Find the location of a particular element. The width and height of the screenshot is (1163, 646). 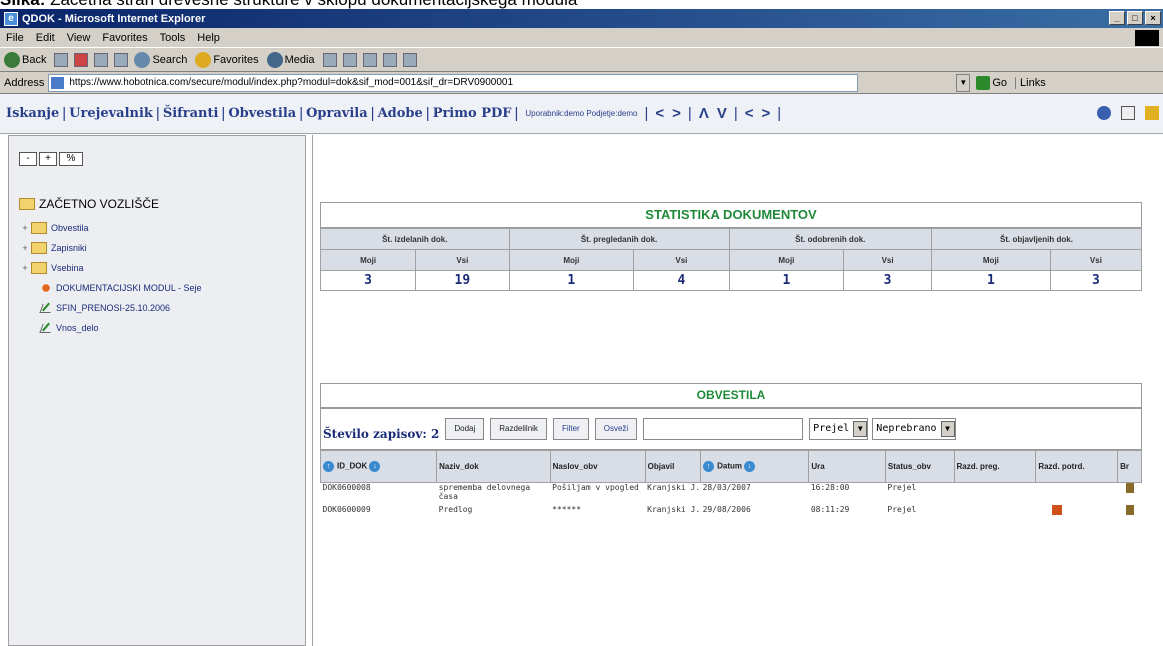

go-button: Go is located at coordinates (991, 82).